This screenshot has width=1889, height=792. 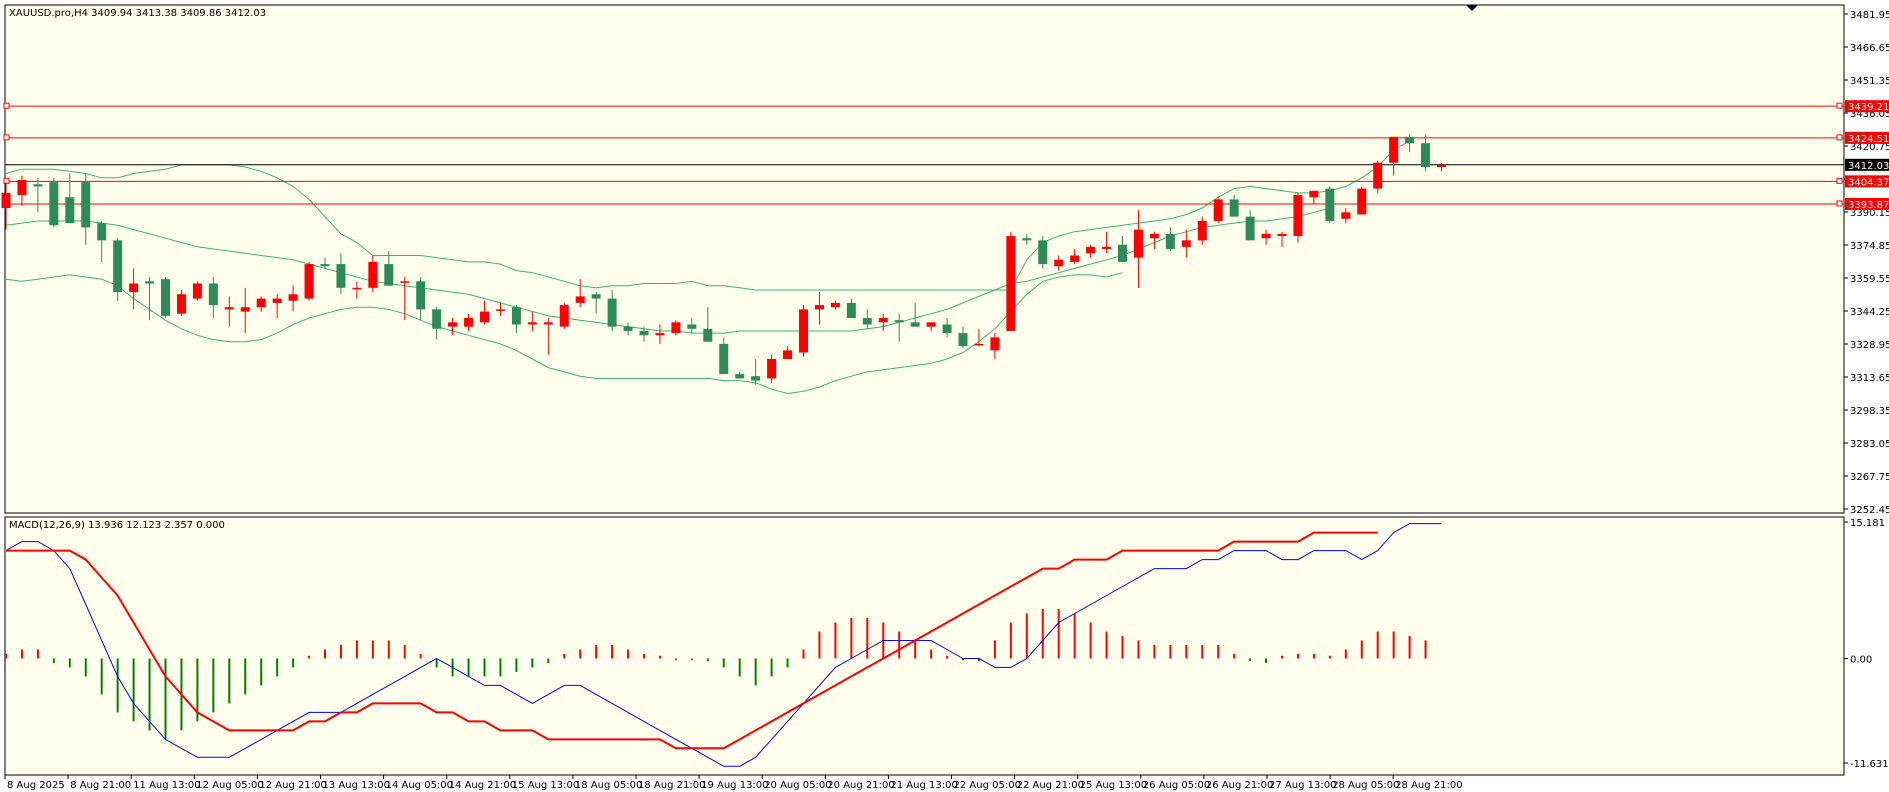 I want to click on macd-tick-label: 15.181, so click(x=1867, y=523).